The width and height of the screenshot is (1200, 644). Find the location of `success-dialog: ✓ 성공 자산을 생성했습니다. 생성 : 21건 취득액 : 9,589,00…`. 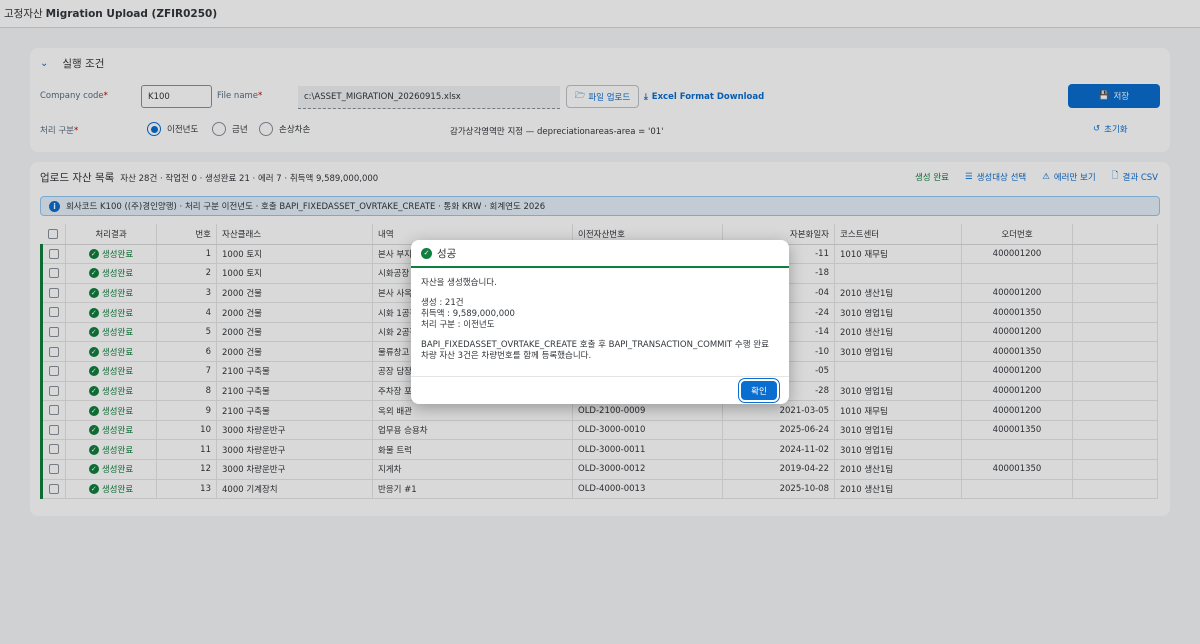

success-dialog: ✓ 성공 자산을 생성했습니다. 생성 : 21건 취득액 : 9,589,00… is located at coordinates (600, 322).